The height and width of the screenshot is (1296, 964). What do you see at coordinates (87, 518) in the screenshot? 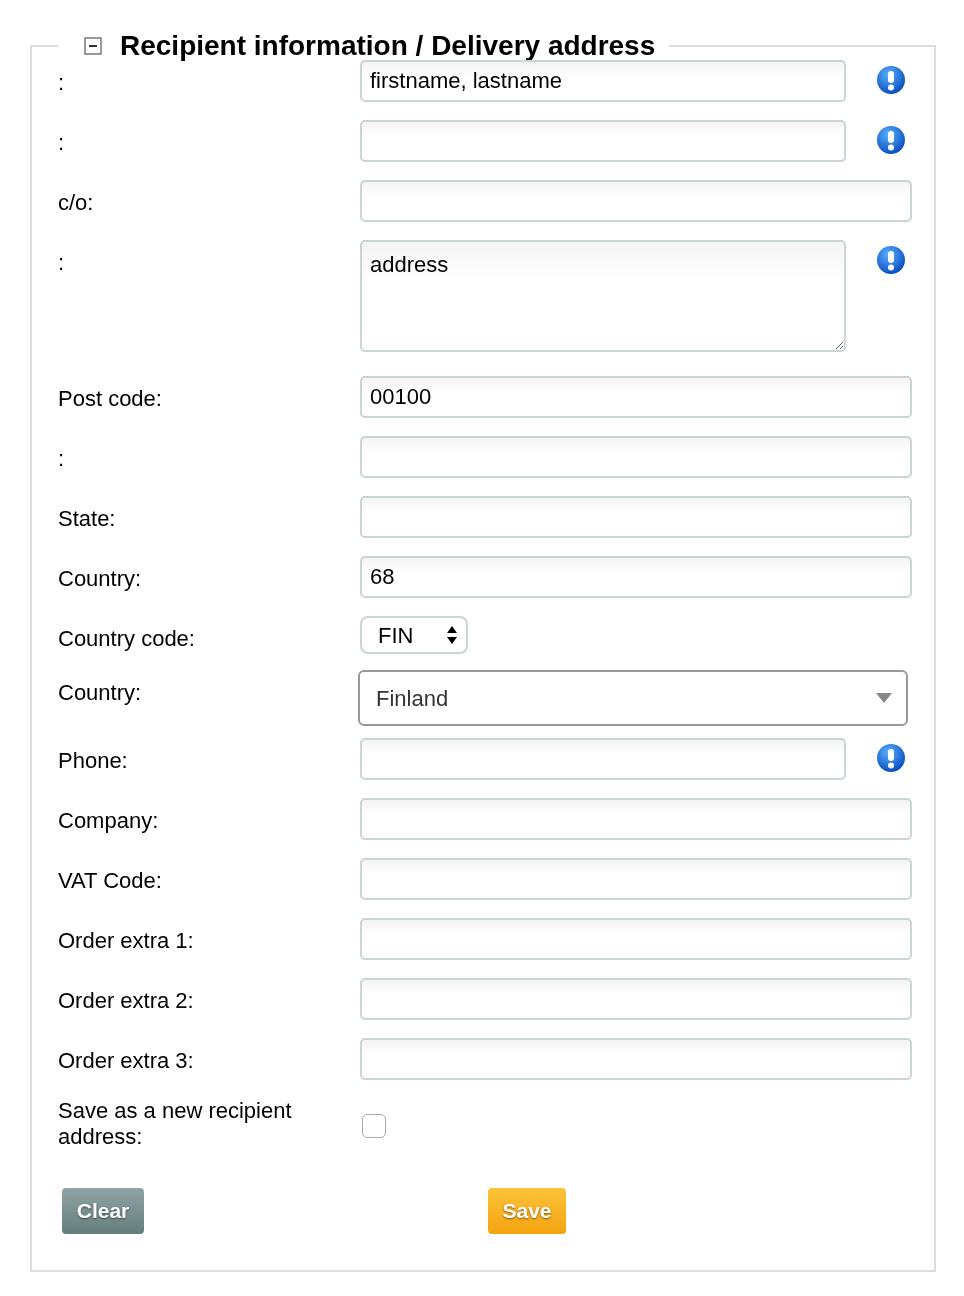
I see `field-label: State:` at bounding box center [87, 518].